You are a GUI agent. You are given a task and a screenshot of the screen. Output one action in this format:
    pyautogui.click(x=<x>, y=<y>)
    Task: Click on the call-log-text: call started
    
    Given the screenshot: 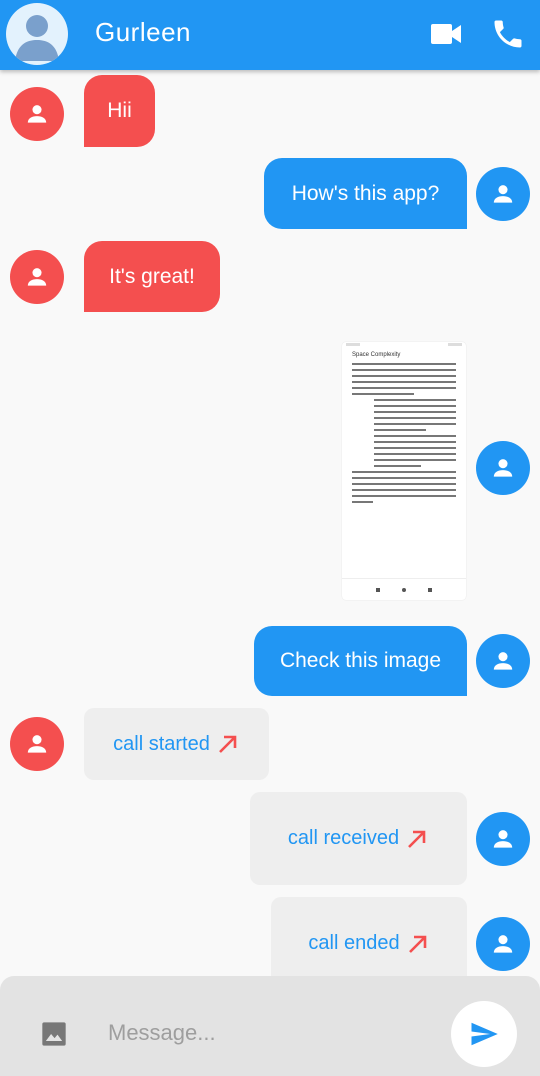 What is the action you would take?
    pyautogui.click(x=161, y=743)
    